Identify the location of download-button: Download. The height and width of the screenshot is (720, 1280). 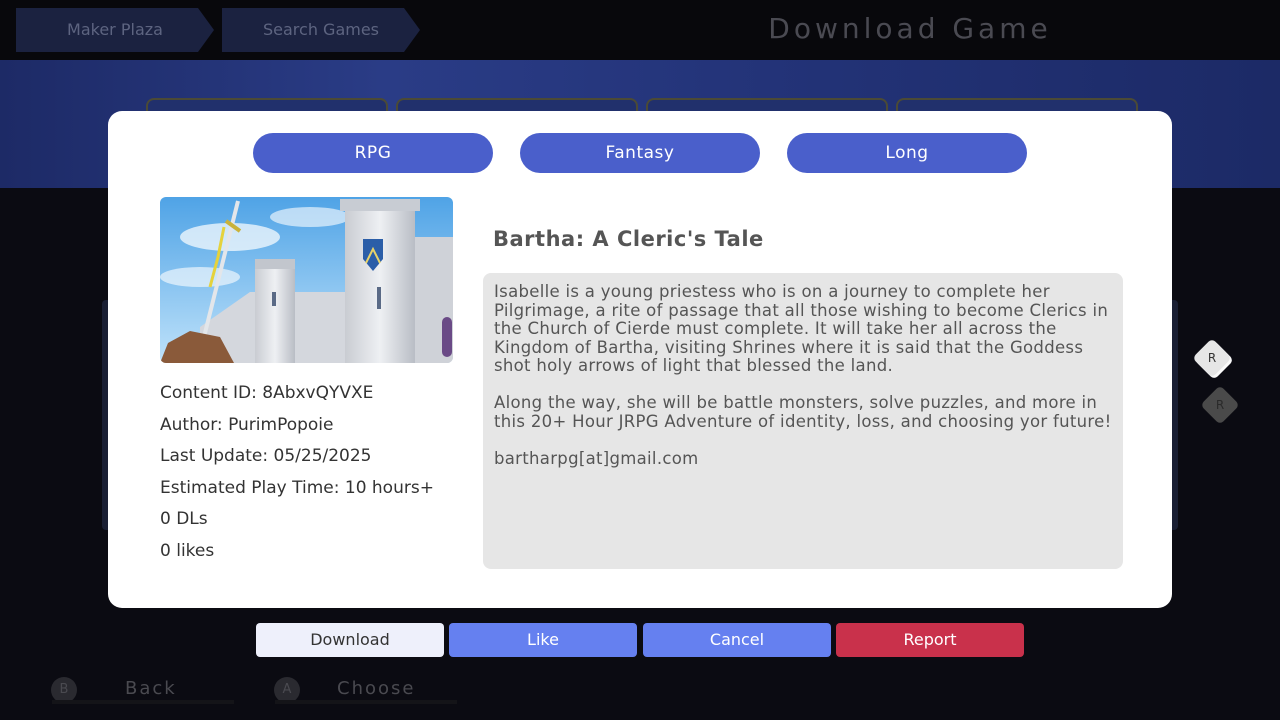
(350, 640).